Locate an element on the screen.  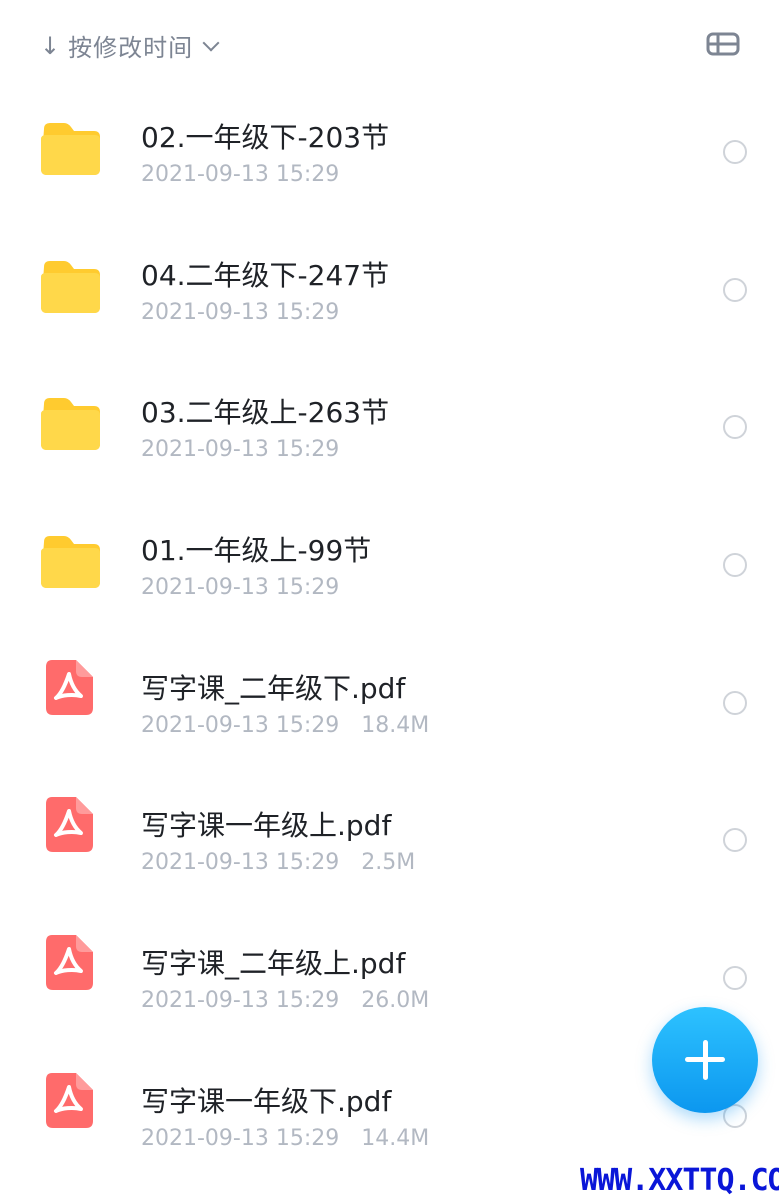
file-row: 写字课_二年级下.pdf 2021-09-13 15:29 18.4M is located at coordinates (389, 686).